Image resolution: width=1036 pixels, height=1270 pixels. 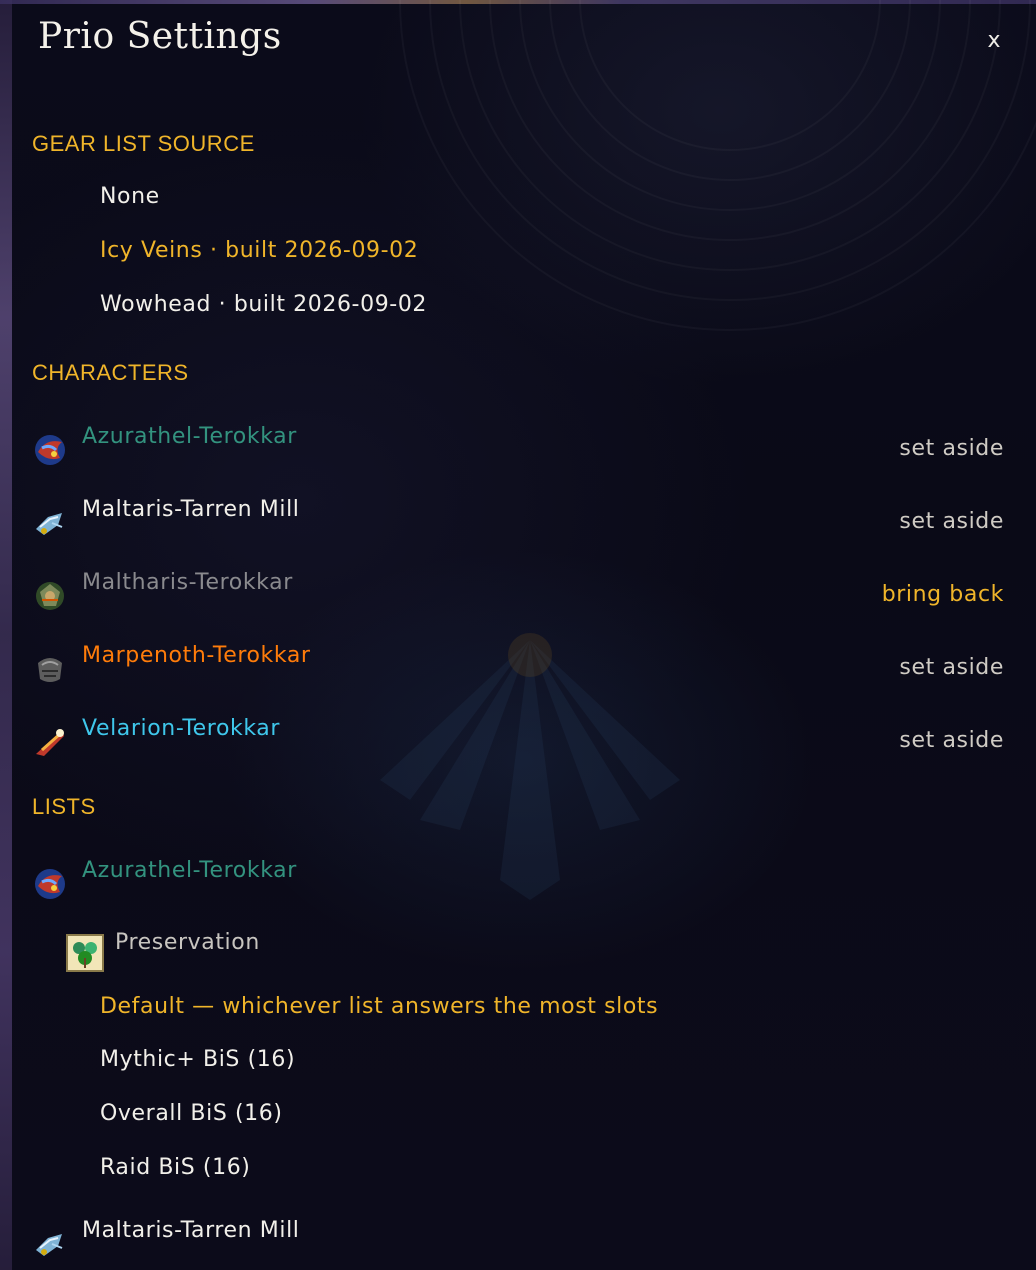 I want to click on hunter-class-icon, so click(x=50, y=596).